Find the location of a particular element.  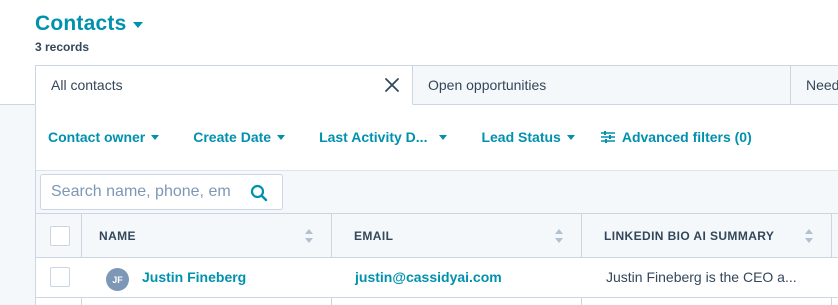

record-count: 3 records is located at coordinates (62, 47).